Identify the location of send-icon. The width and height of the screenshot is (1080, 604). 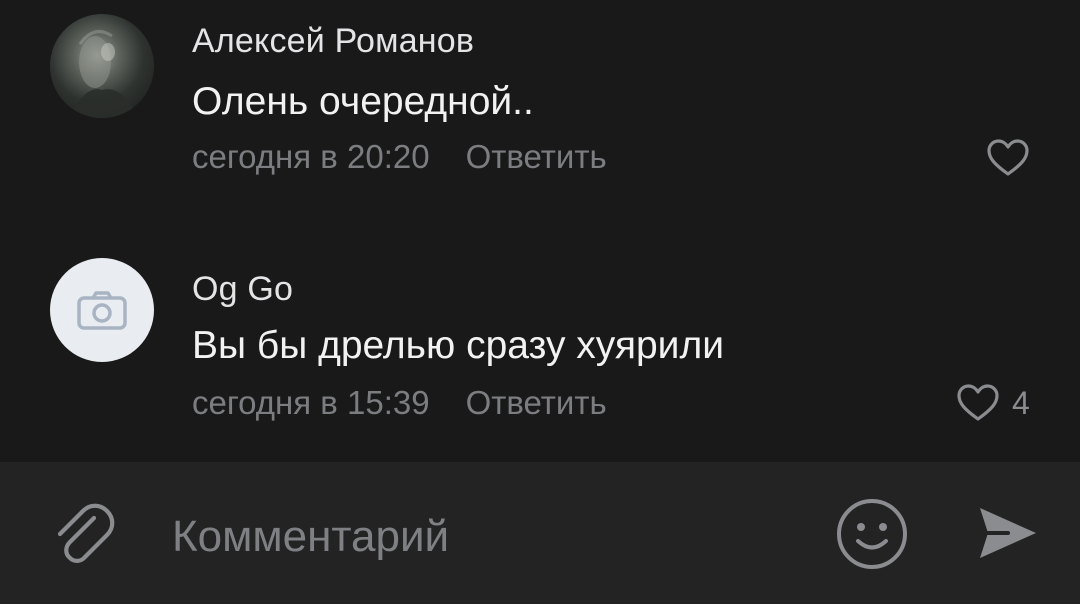
(1008, 533).